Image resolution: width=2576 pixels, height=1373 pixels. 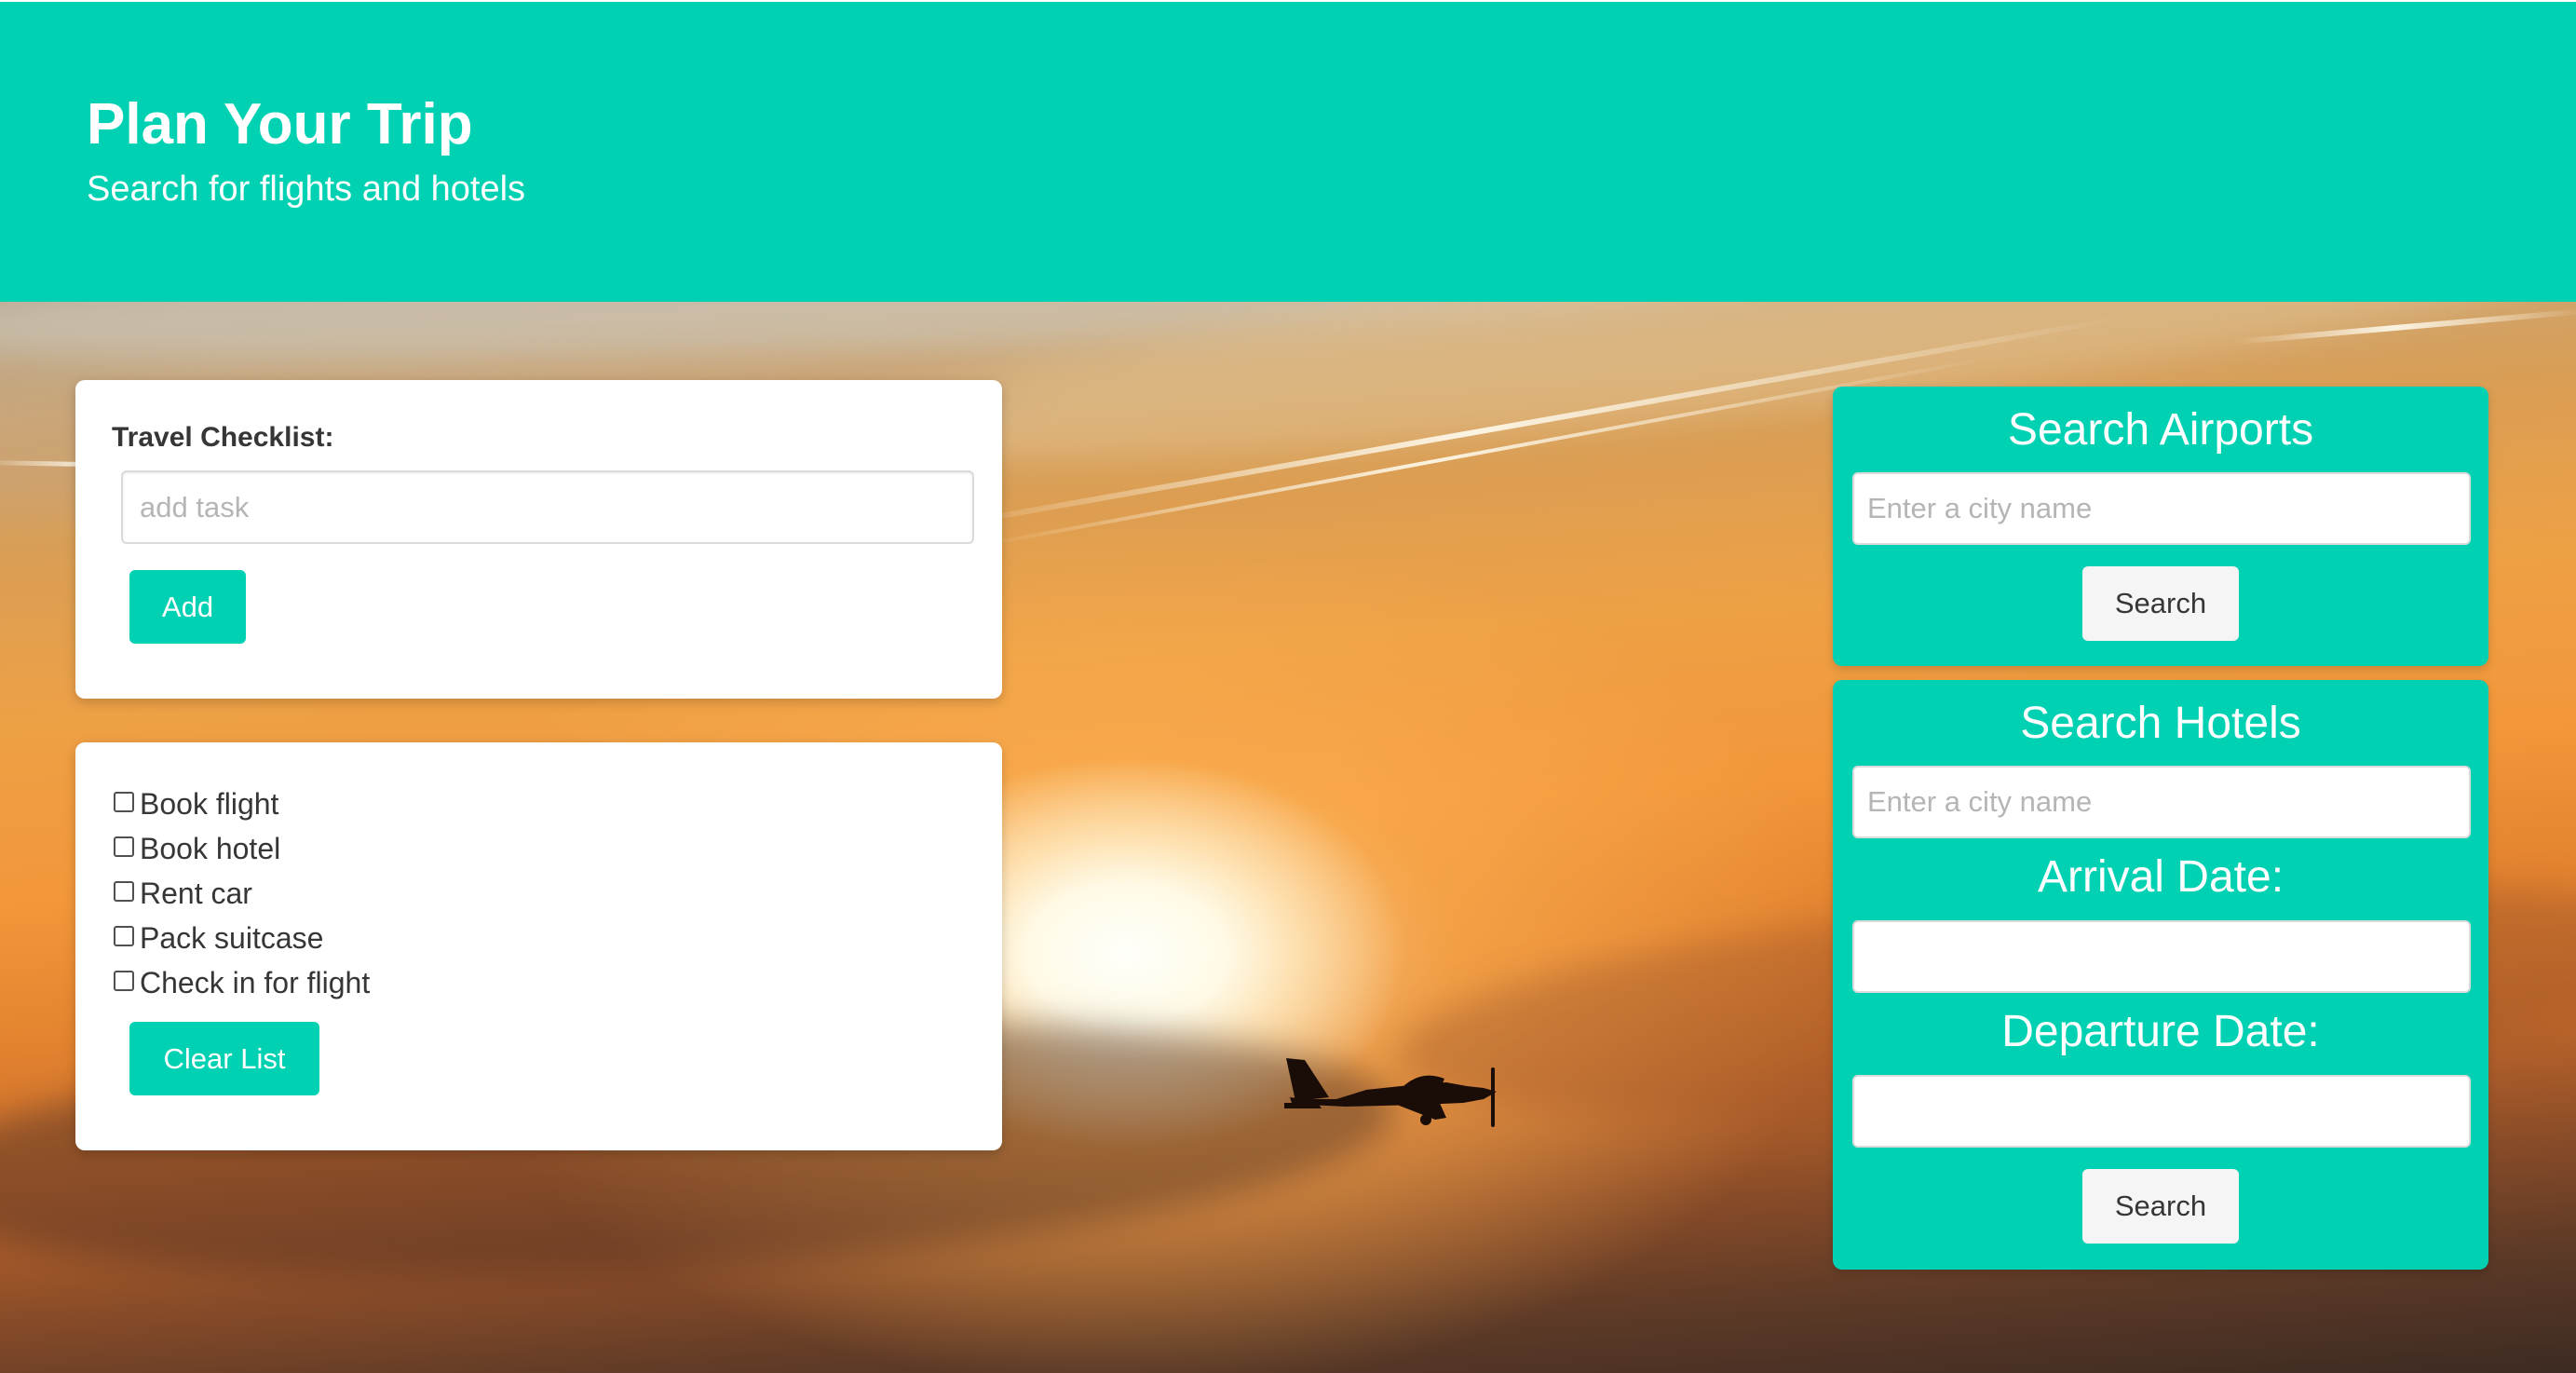 What do you see at coordinates (209, 804) in the screenshot?
I see `task-label: Book flight` at bounding box center [209, 804].